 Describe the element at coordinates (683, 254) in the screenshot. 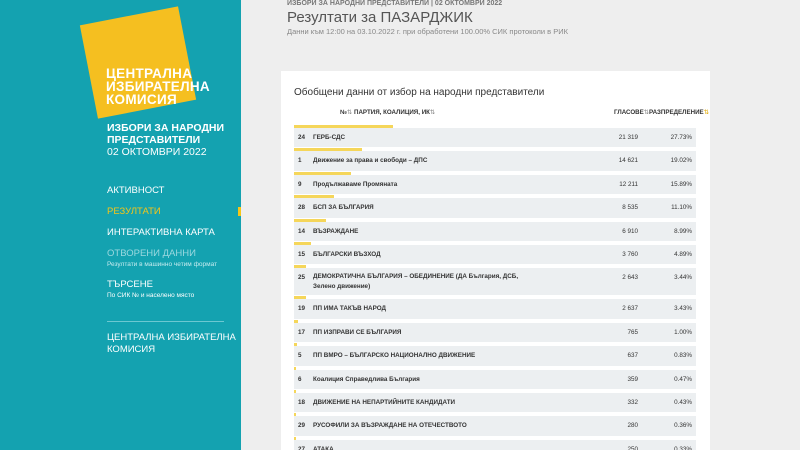

I see `party-percent: 4.89%` at that location.